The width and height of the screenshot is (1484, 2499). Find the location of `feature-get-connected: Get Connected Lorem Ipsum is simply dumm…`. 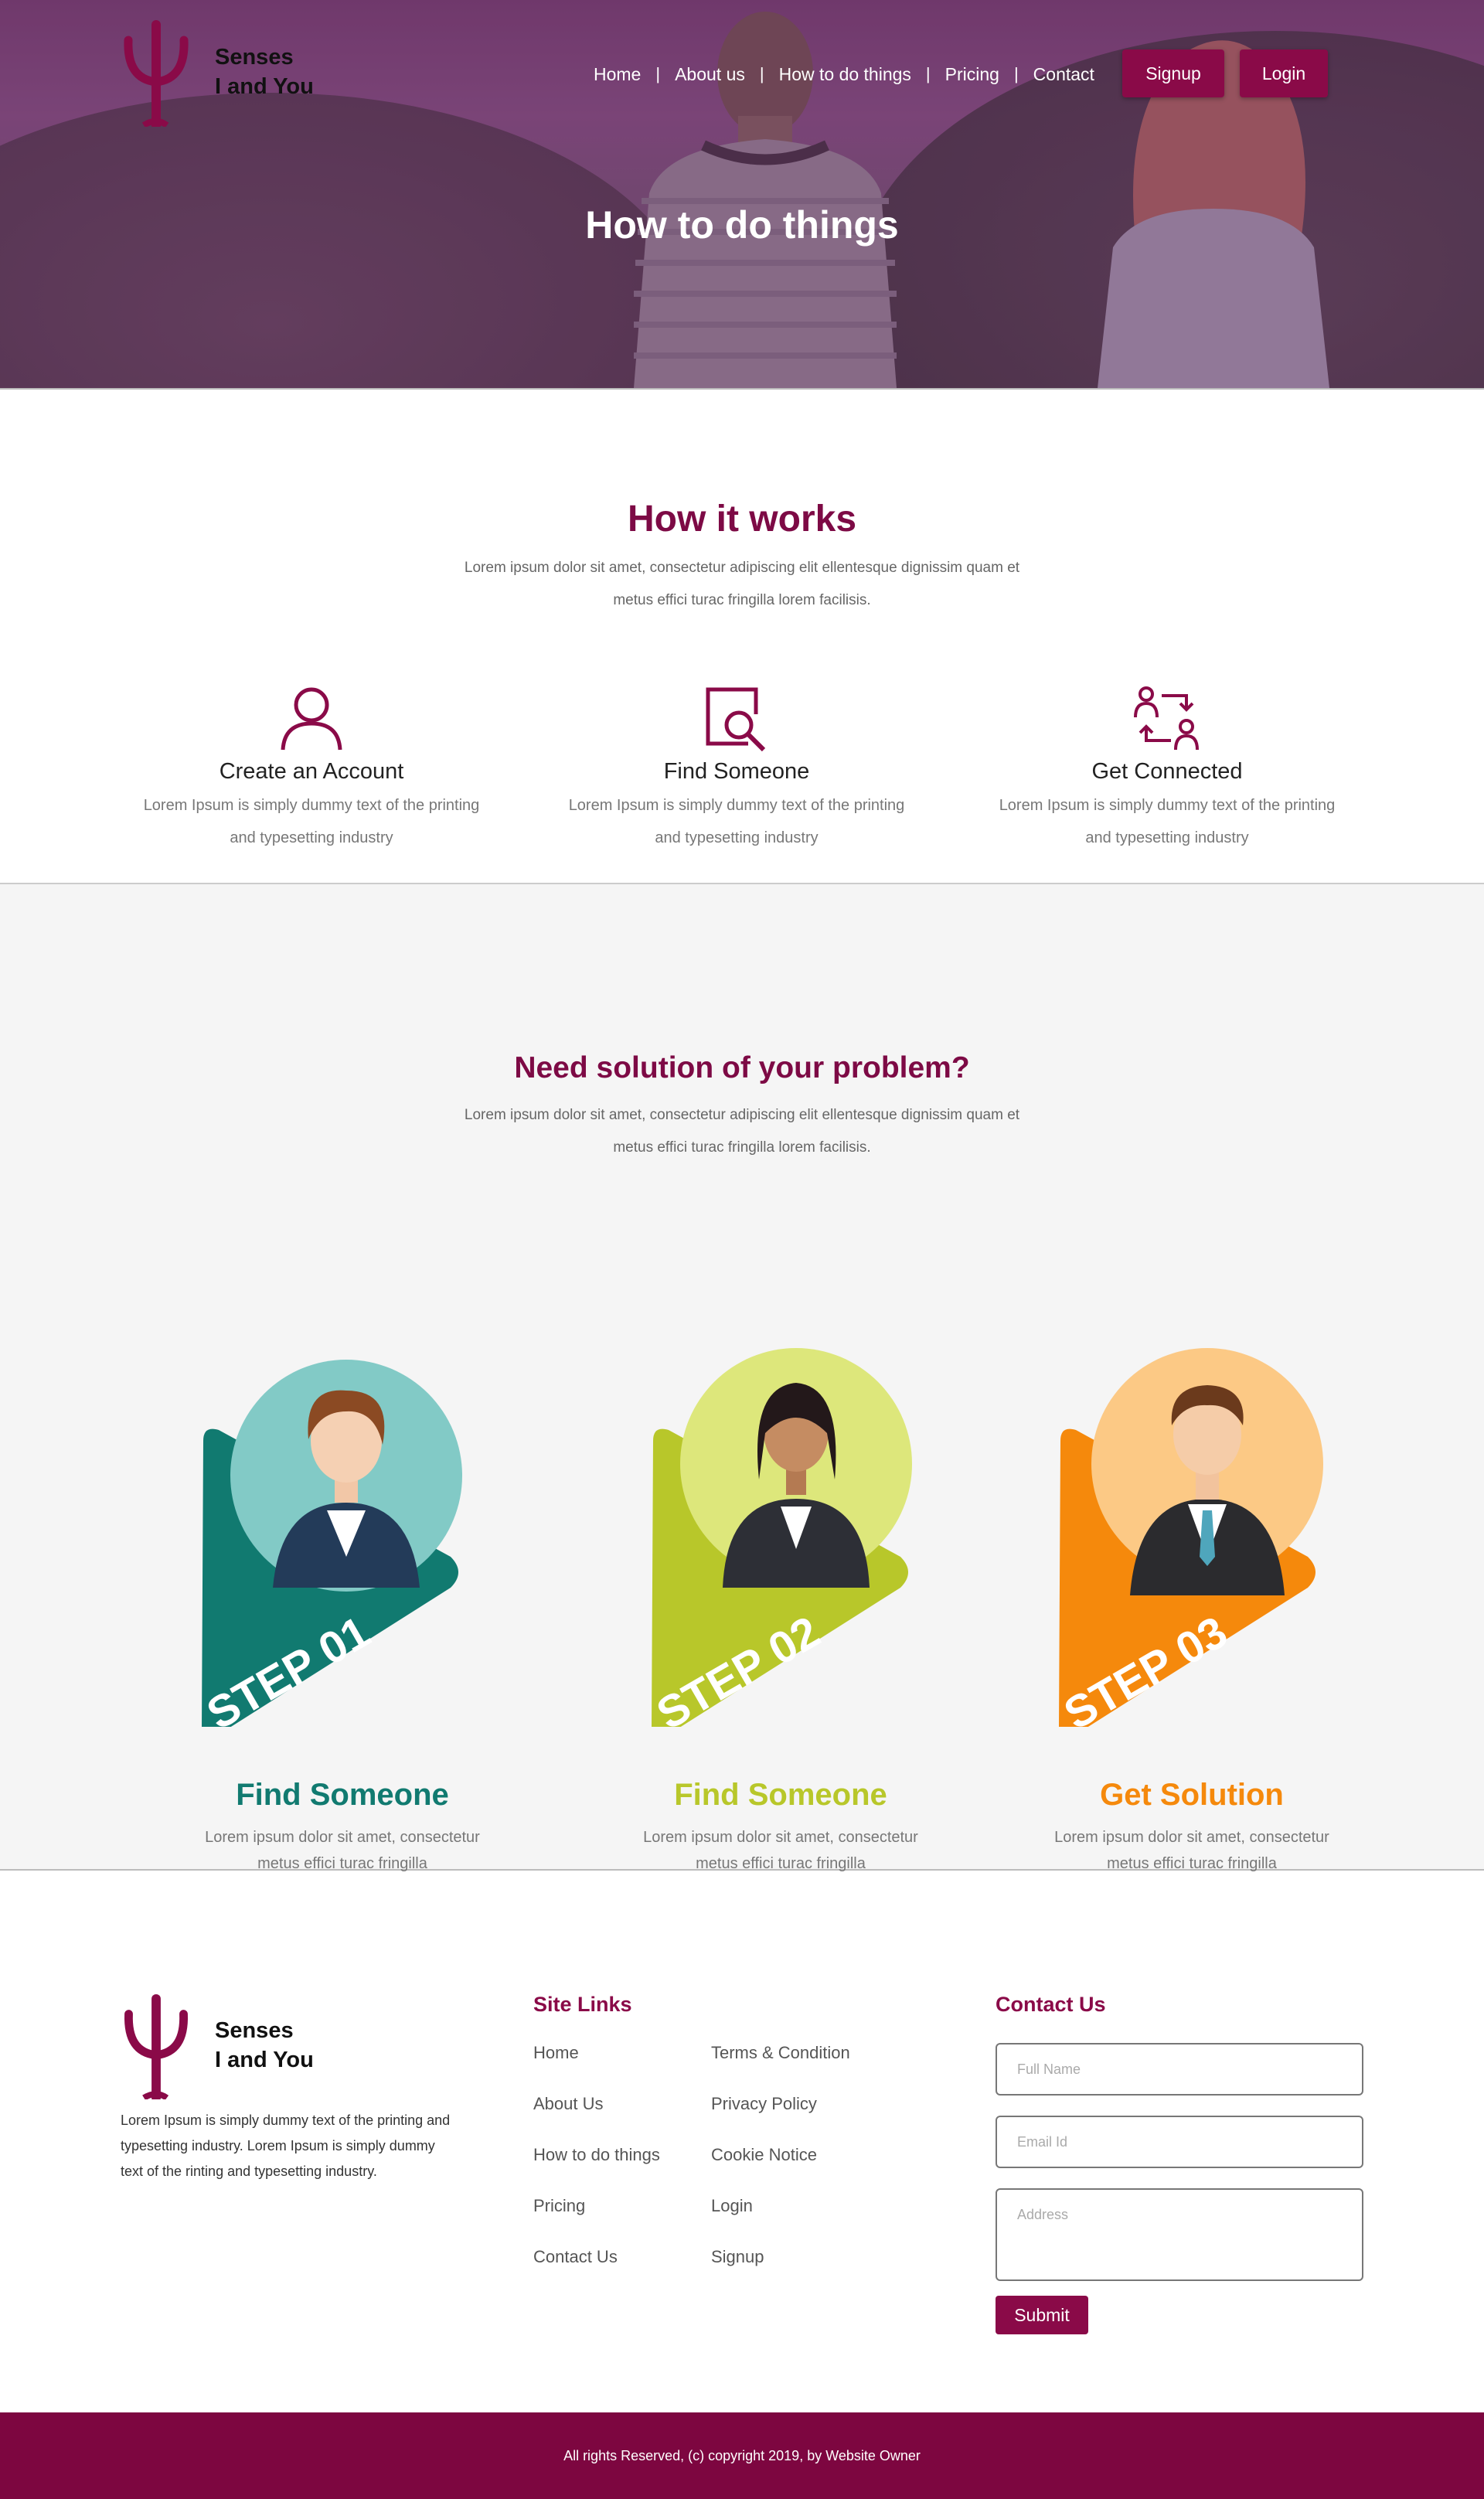

feature-get-connected: Get Connected Lorem Ipsum is simply dumm… is located at coordinates (1167, 768).